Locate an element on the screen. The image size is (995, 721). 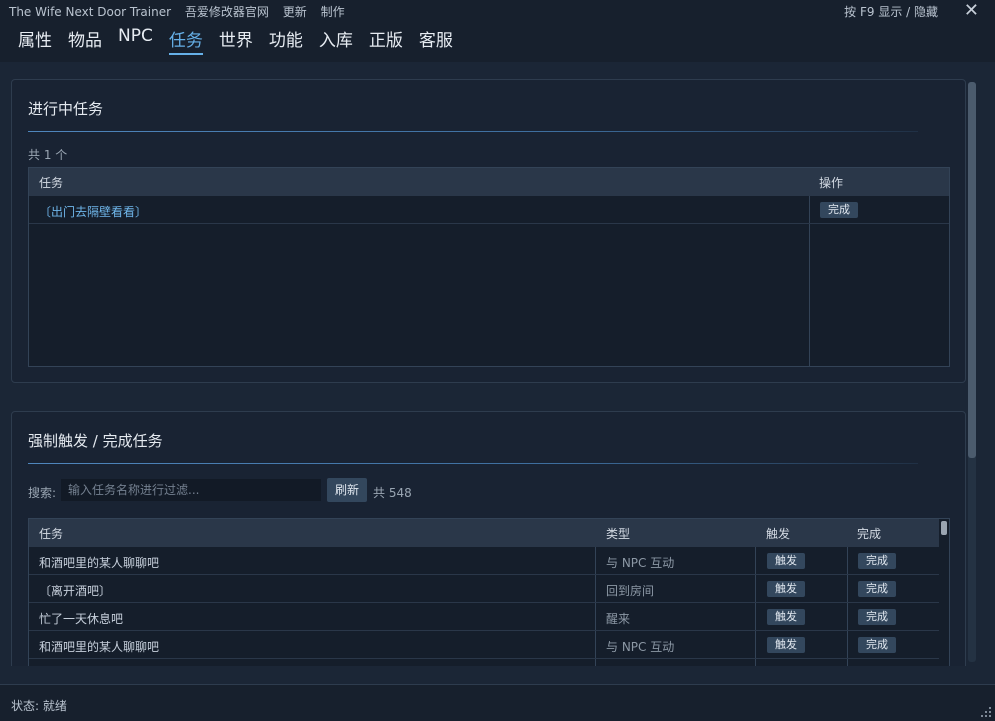
table-header: 任务 类型 触发 完成 is located at coordinates (484, 533).